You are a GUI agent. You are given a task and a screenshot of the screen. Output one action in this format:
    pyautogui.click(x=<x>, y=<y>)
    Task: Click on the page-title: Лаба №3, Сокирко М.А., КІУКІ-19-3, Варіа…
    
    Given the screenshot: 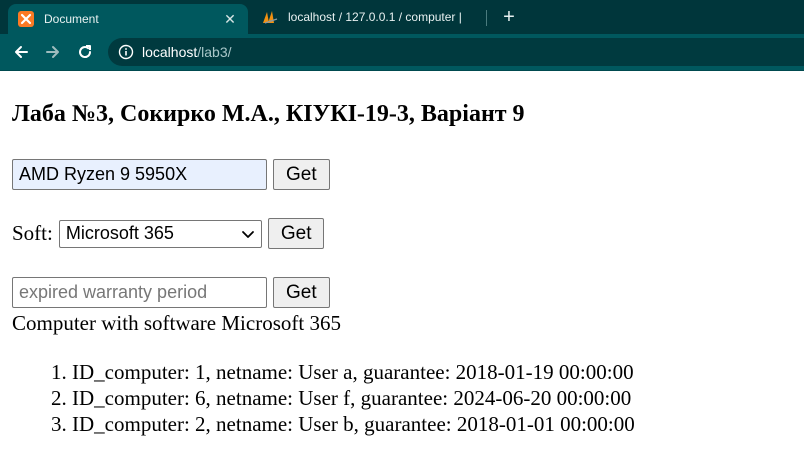 What is the action you would take?
    pyautogui.click(x=268, y=114)
    